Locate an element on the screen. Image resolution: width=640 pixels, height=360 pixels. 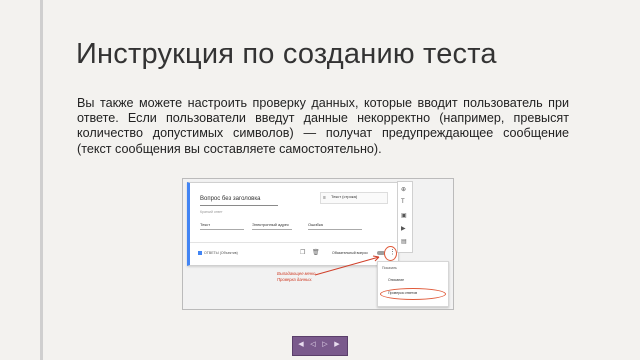
annotation-arrow is located at coordinates (347, 265).